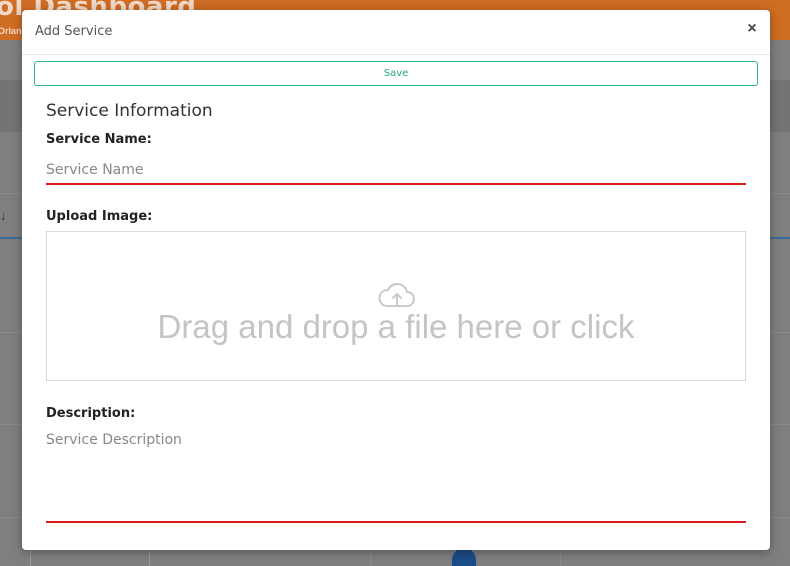 This screenshot has width=790, height=566. What do you see at coordinates (396, 326) in the screenshot?
I see `dropzone-text: Drag and drop a file here or click` at bounding box center [396, 326].